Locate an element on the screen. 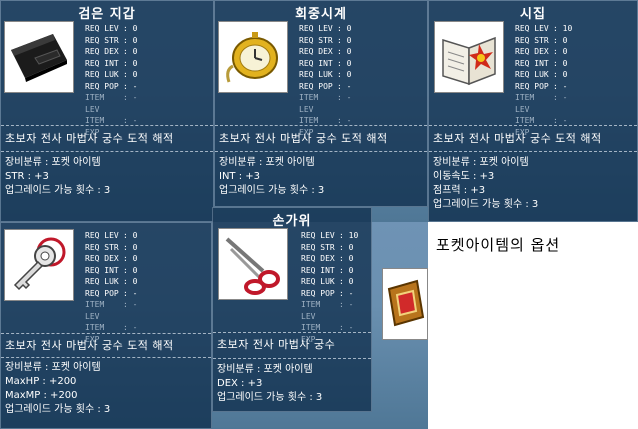 The height and width of the screenshot is (429, 638). scissors-icon is located at coordinates (252, 266).